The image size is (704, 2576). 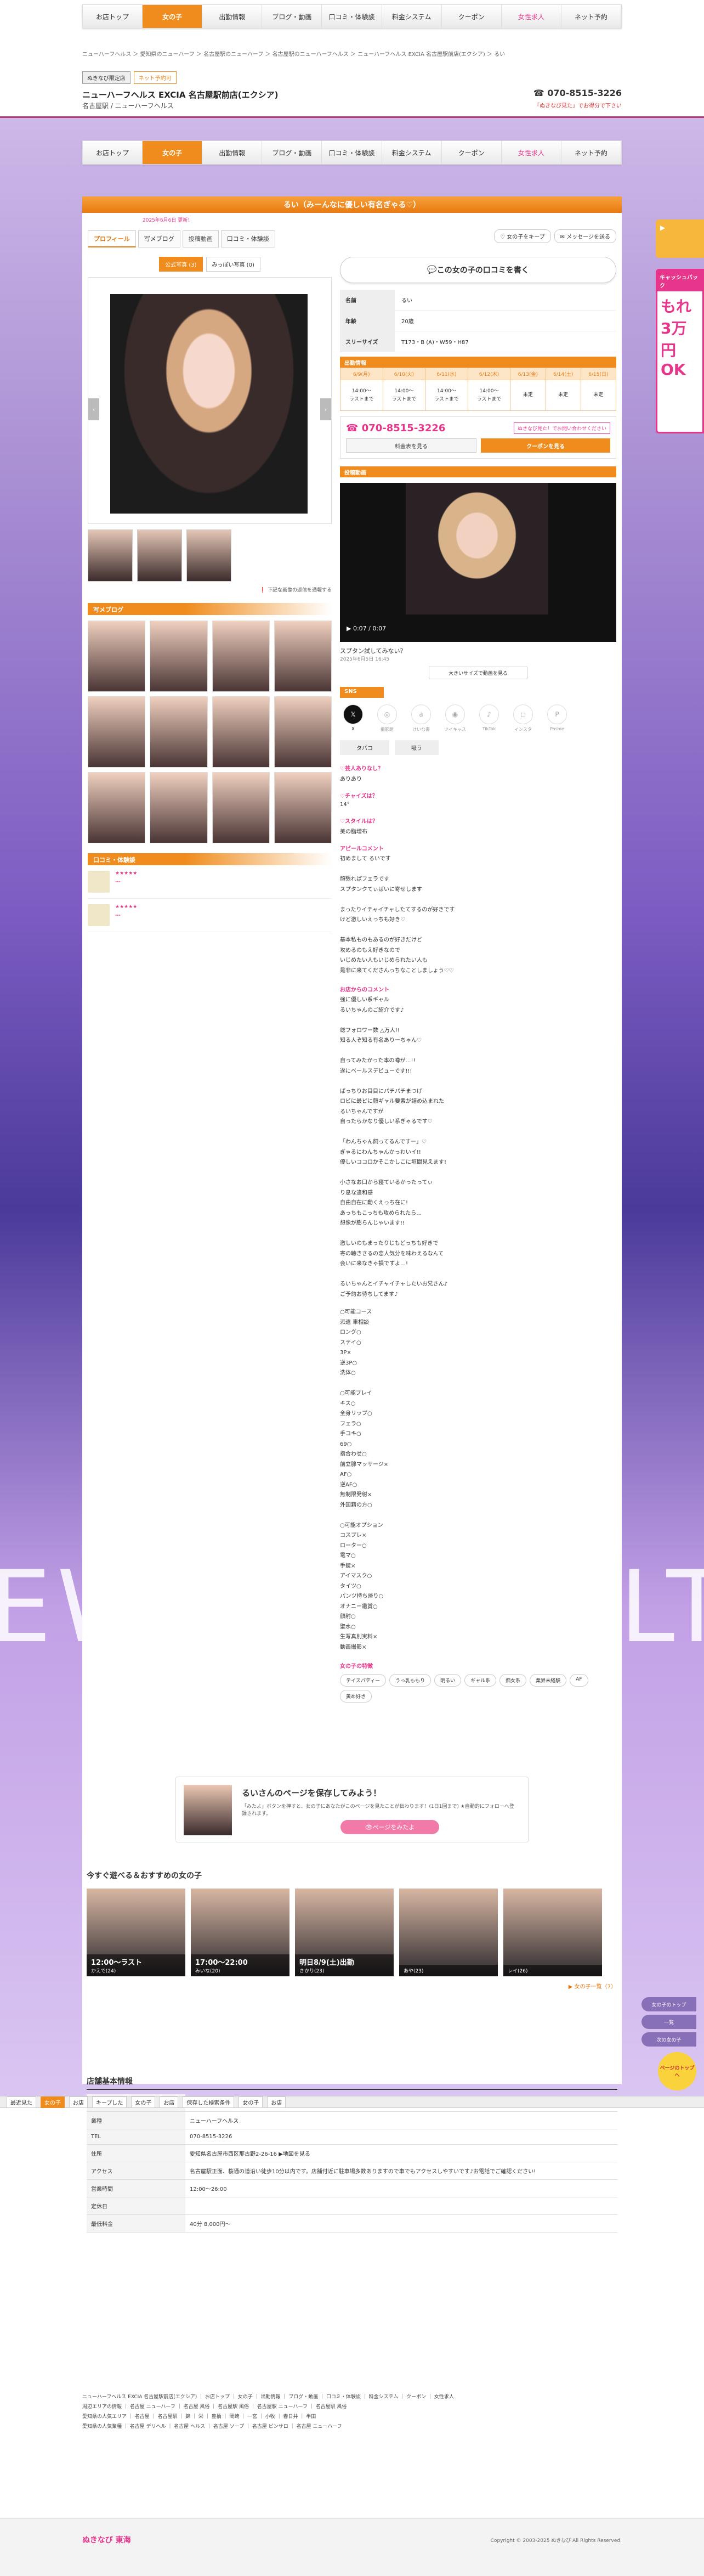 I want to click on saved-girls-button: 女の子, so click(x=251, y=2102).